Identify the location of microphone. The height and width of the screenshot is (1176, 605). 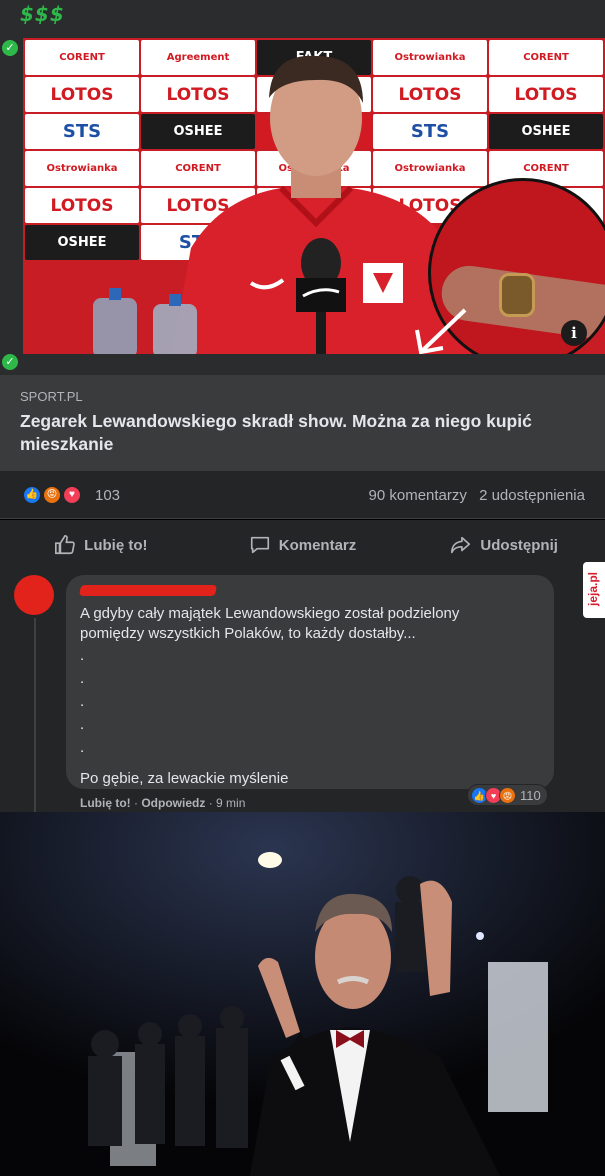
(321, 296).